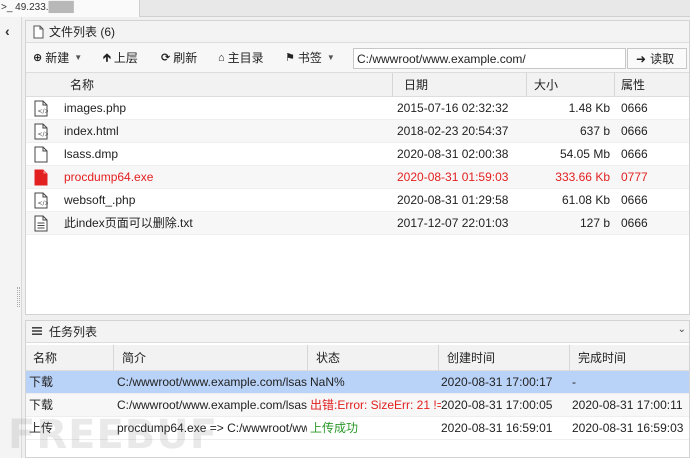  I want to click on task-done: 2020-08-31 16:59:03, so click(628, 428).